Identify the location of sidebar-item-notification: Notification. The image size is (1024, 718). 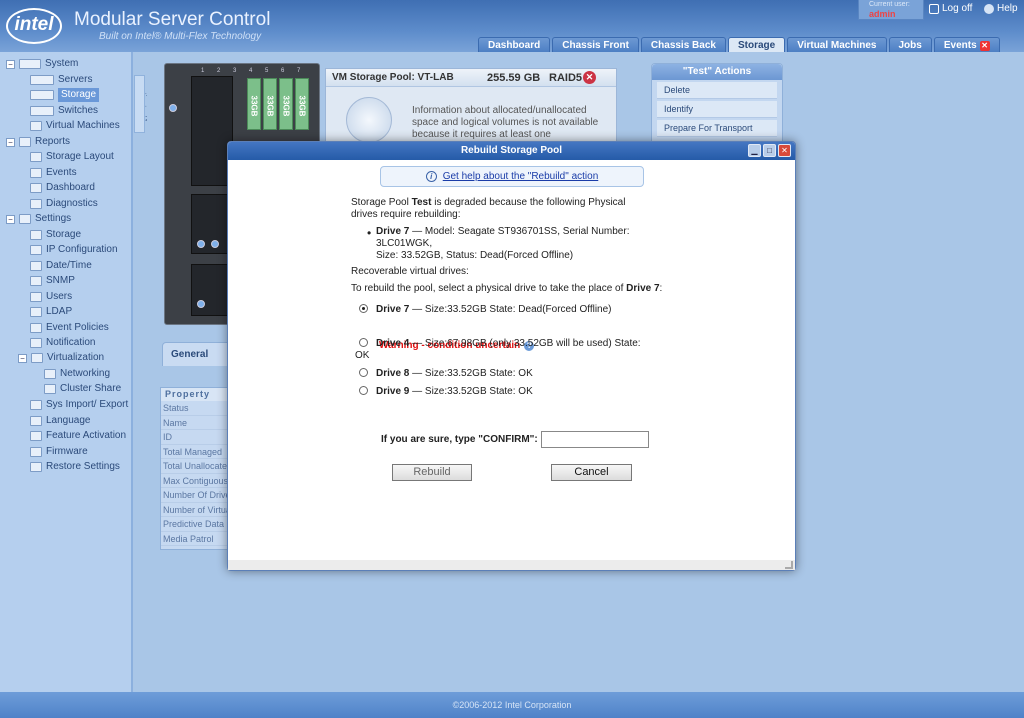
(62, 343).